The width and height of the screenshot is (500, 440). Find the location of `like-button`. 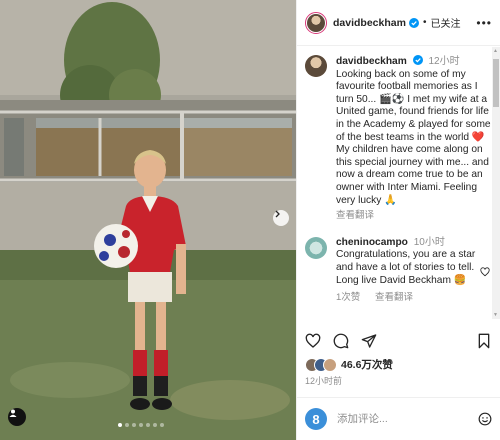

like-button is located at coordinates (313, 341).